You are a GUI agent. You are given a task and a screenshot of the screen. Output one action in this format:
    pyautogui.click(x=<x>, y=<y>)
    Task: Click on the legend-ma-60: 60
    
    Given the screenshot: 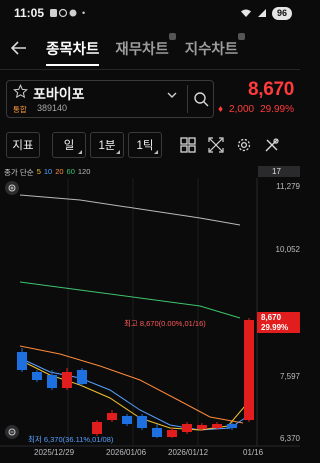 What is the action you would take?
    pyautogui.click(x=70, y=171)
    